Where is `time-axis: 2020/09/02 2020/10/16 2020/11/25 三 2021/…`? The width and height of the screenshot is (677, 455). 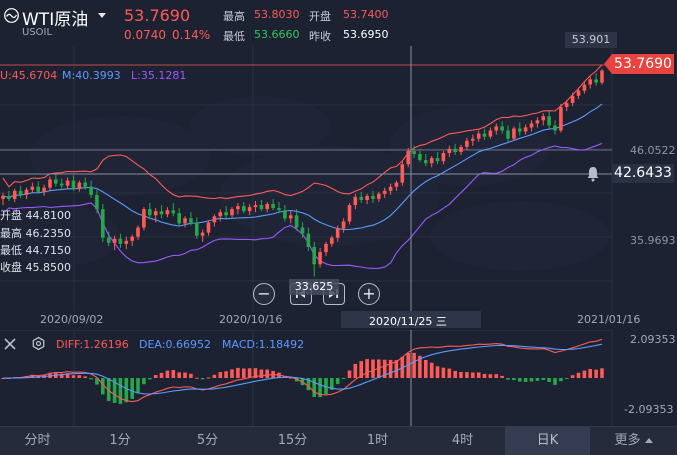 time-axis: 2020/09/02 2020/10/16 2020/11/25 三 2021/… is located at coordinates (338, 319).